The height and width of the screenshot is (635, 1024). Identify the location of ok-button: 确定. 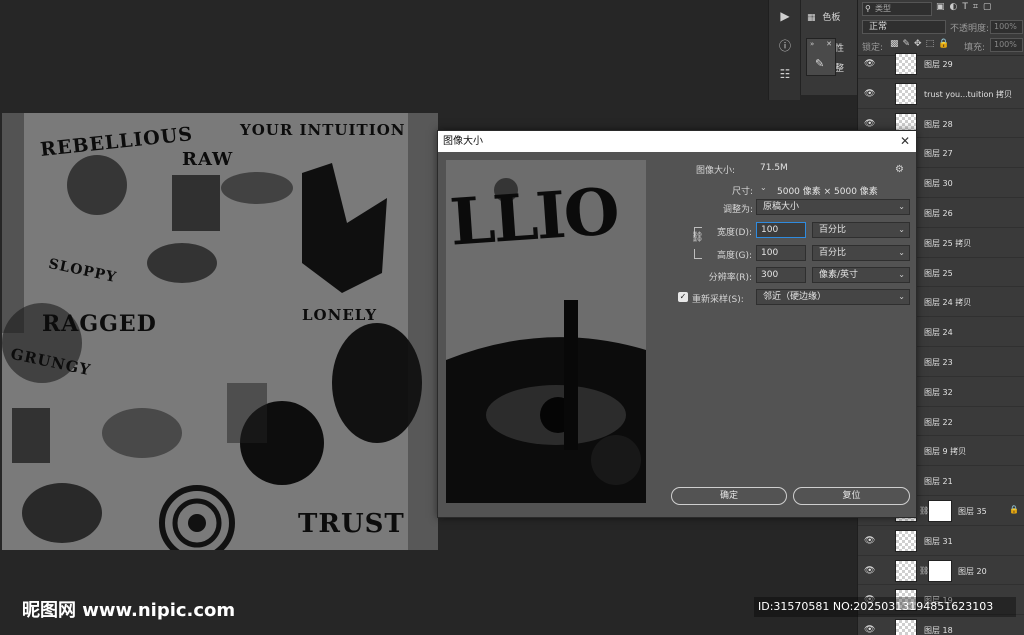
(729, 496).